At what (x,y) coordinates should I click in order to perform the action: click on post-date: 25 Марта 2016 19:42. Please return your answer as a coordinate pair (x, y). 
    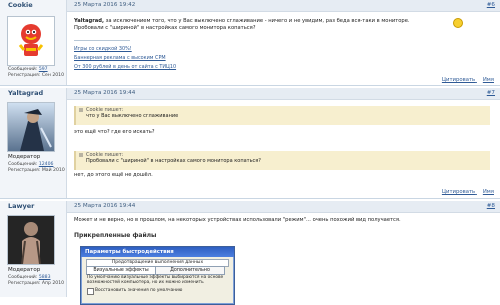
    Looking at the image, I should click on (105, 5).